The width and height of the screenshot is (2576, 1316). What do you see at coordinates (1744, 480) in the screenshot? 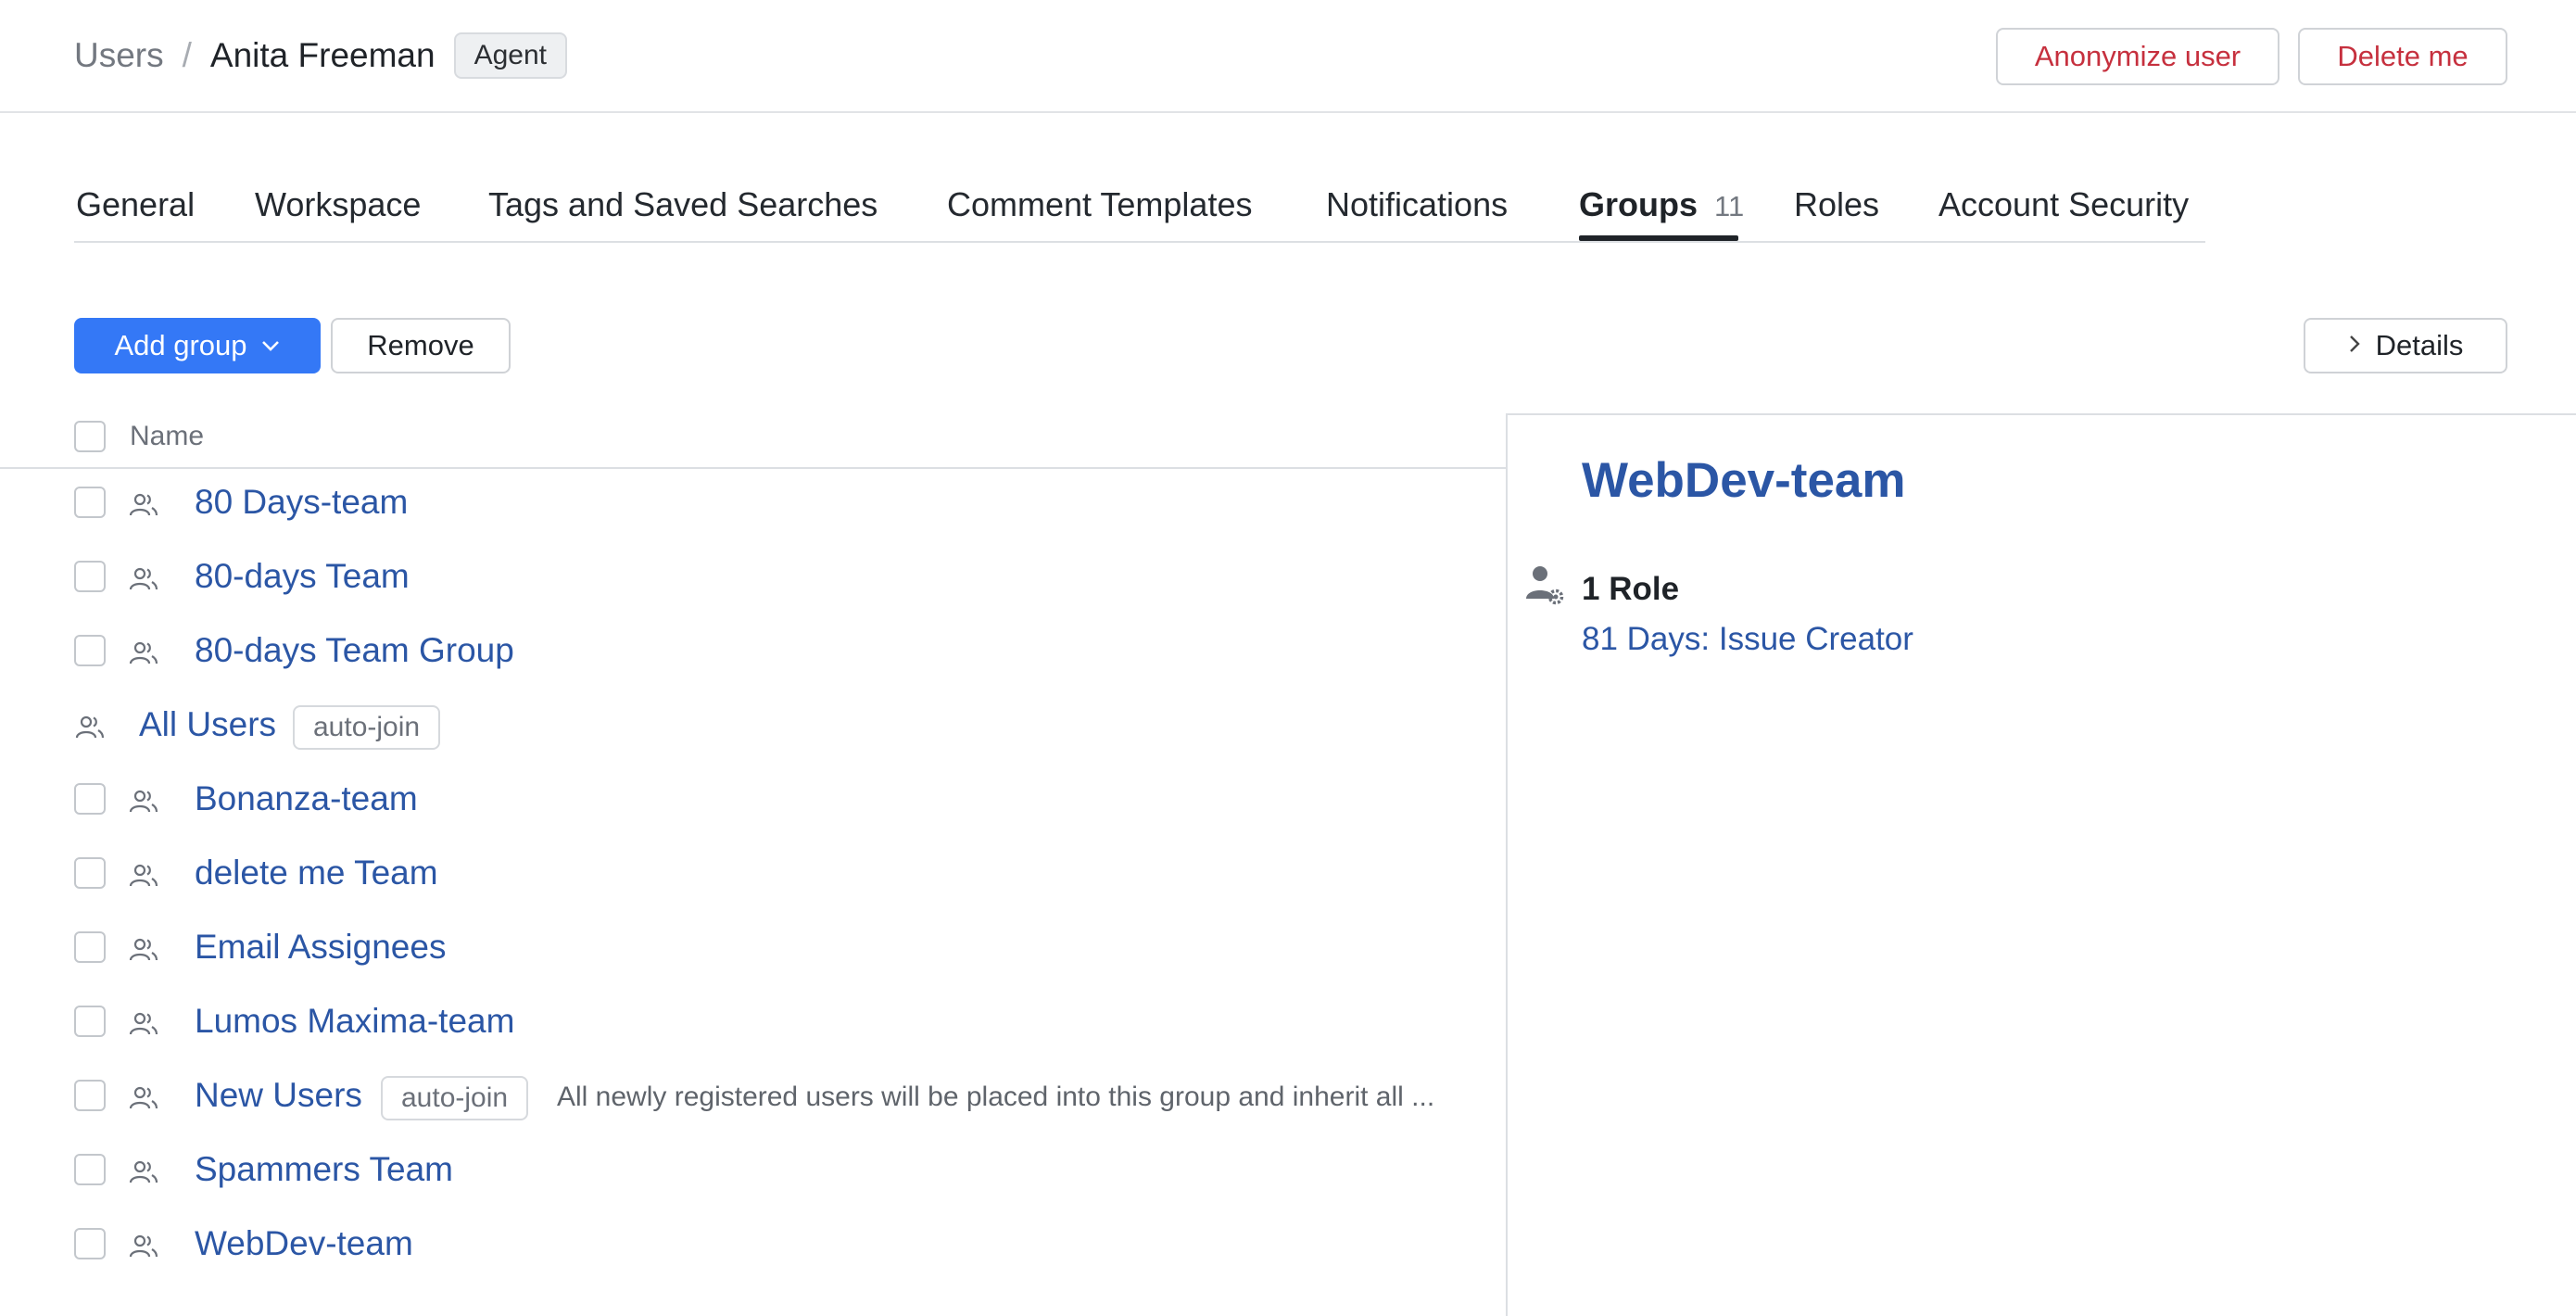
I see `details-title: WebDev-team` at bounding box center [1744, 480].